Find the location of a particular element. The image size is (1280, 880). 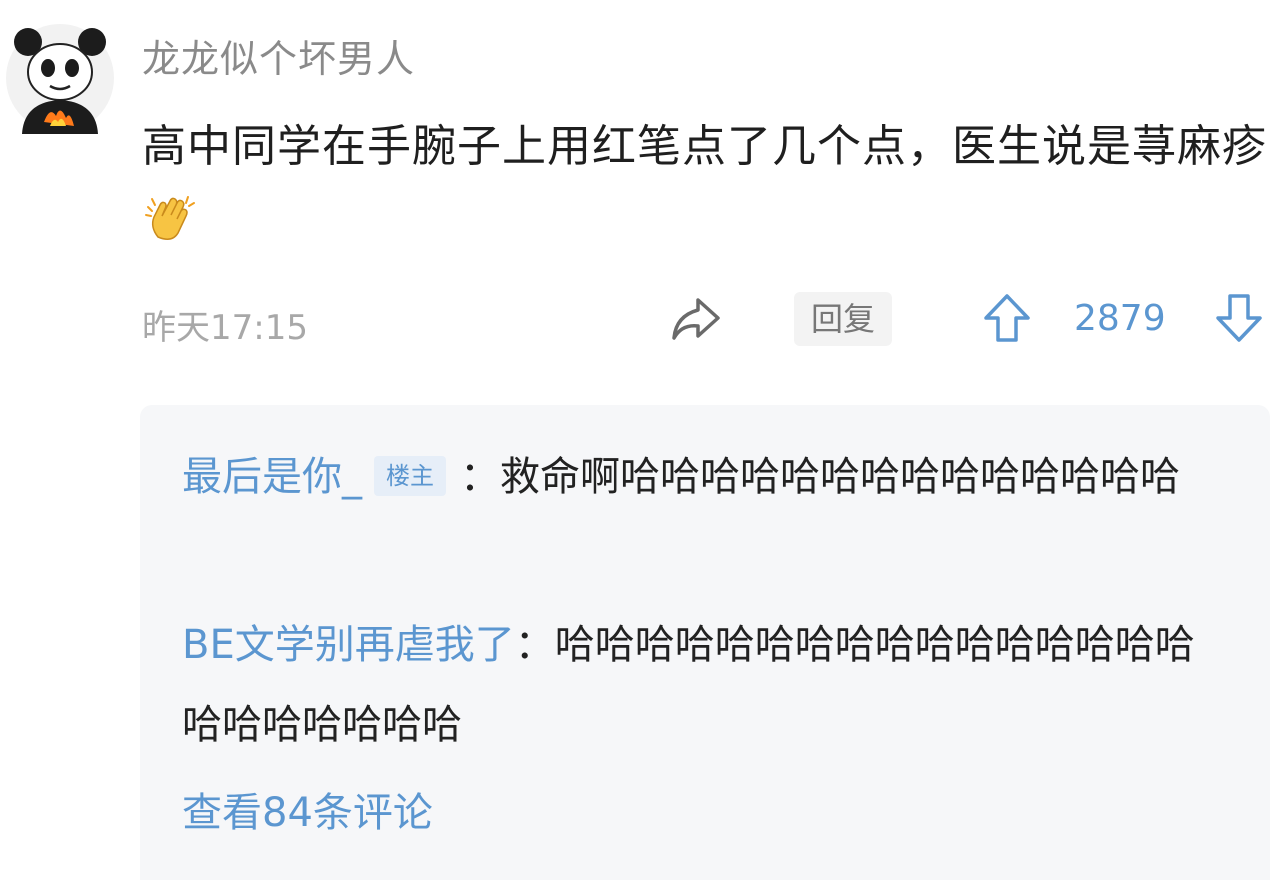

user-avatar is located at coordinates (60, 78).